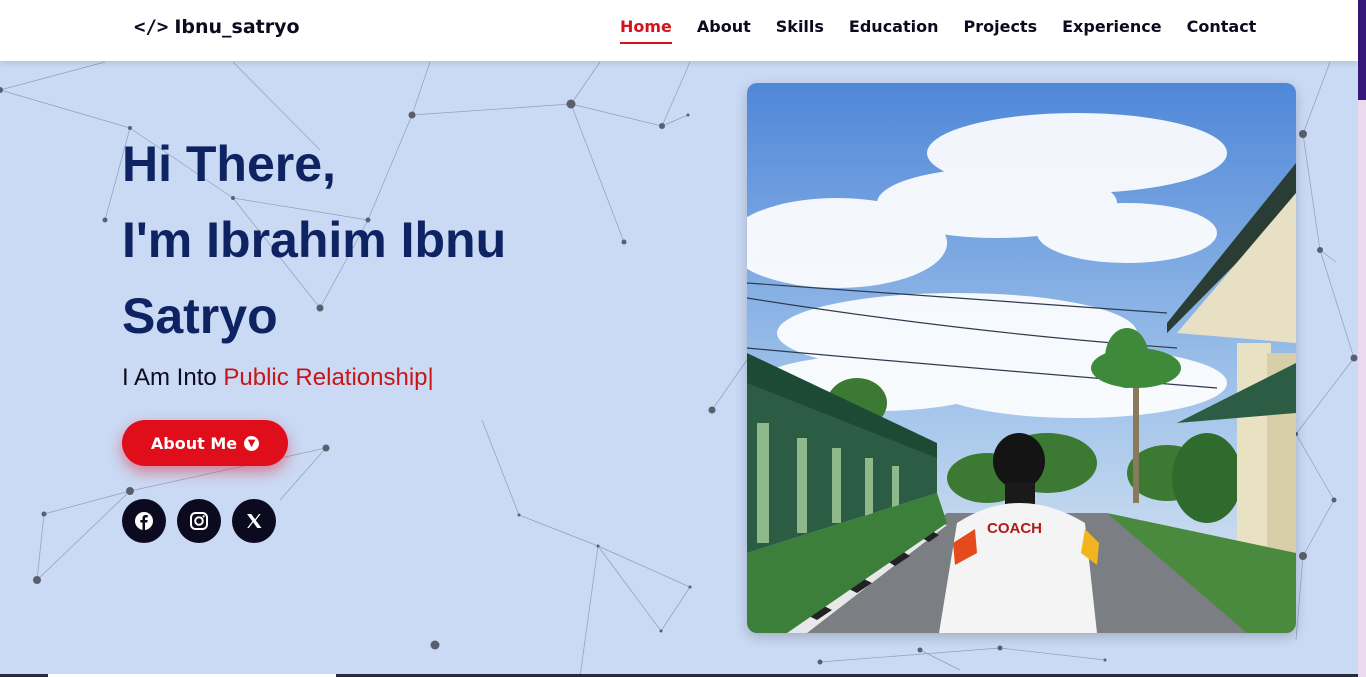 This screenshot has height=677, width=1366. What do you see at coordinates (151, 27) in the screenshot?
I see `code-icon: </>` at bounding box center [151, 27].